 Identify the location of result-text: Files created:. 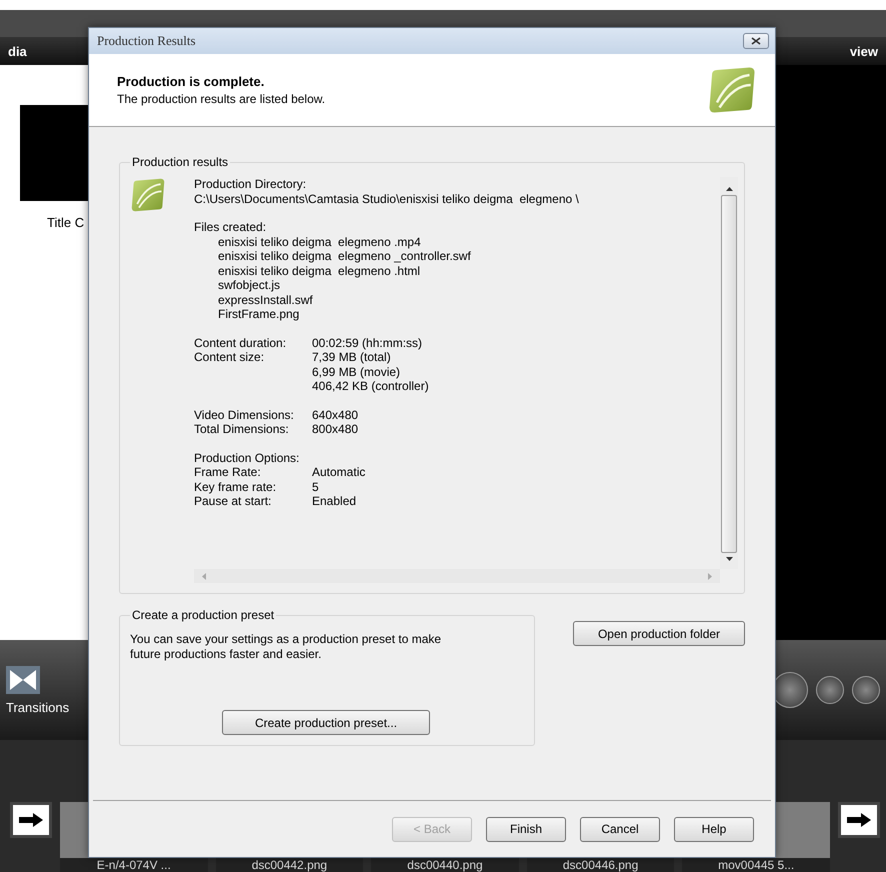
(231, 227).